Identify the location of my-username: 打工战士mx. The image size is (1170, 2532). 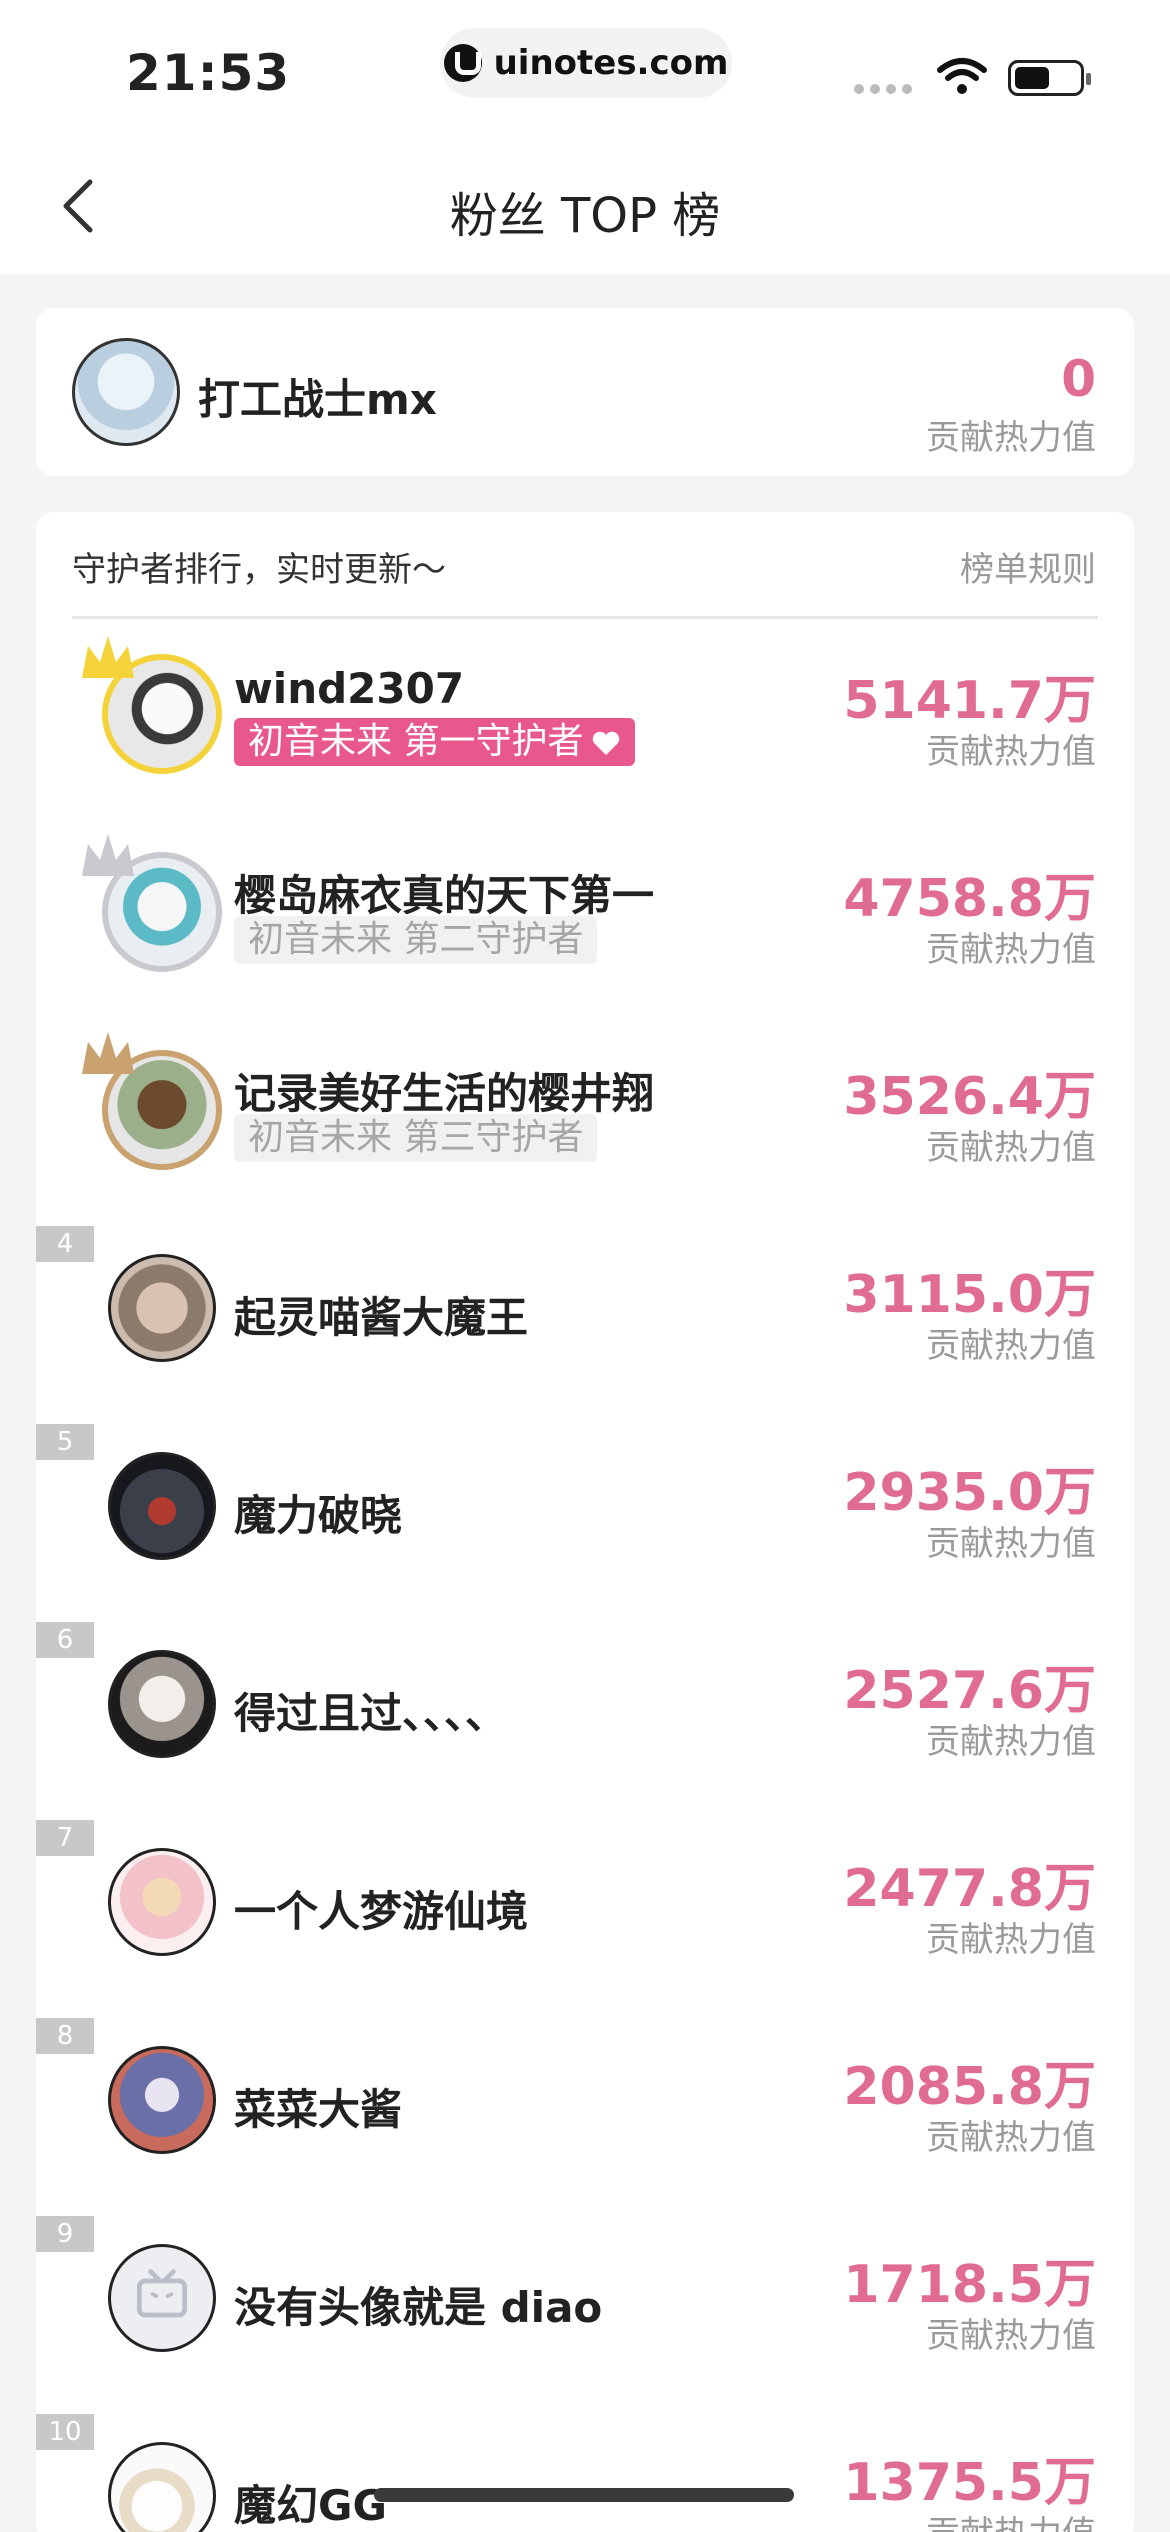
(317, 399).